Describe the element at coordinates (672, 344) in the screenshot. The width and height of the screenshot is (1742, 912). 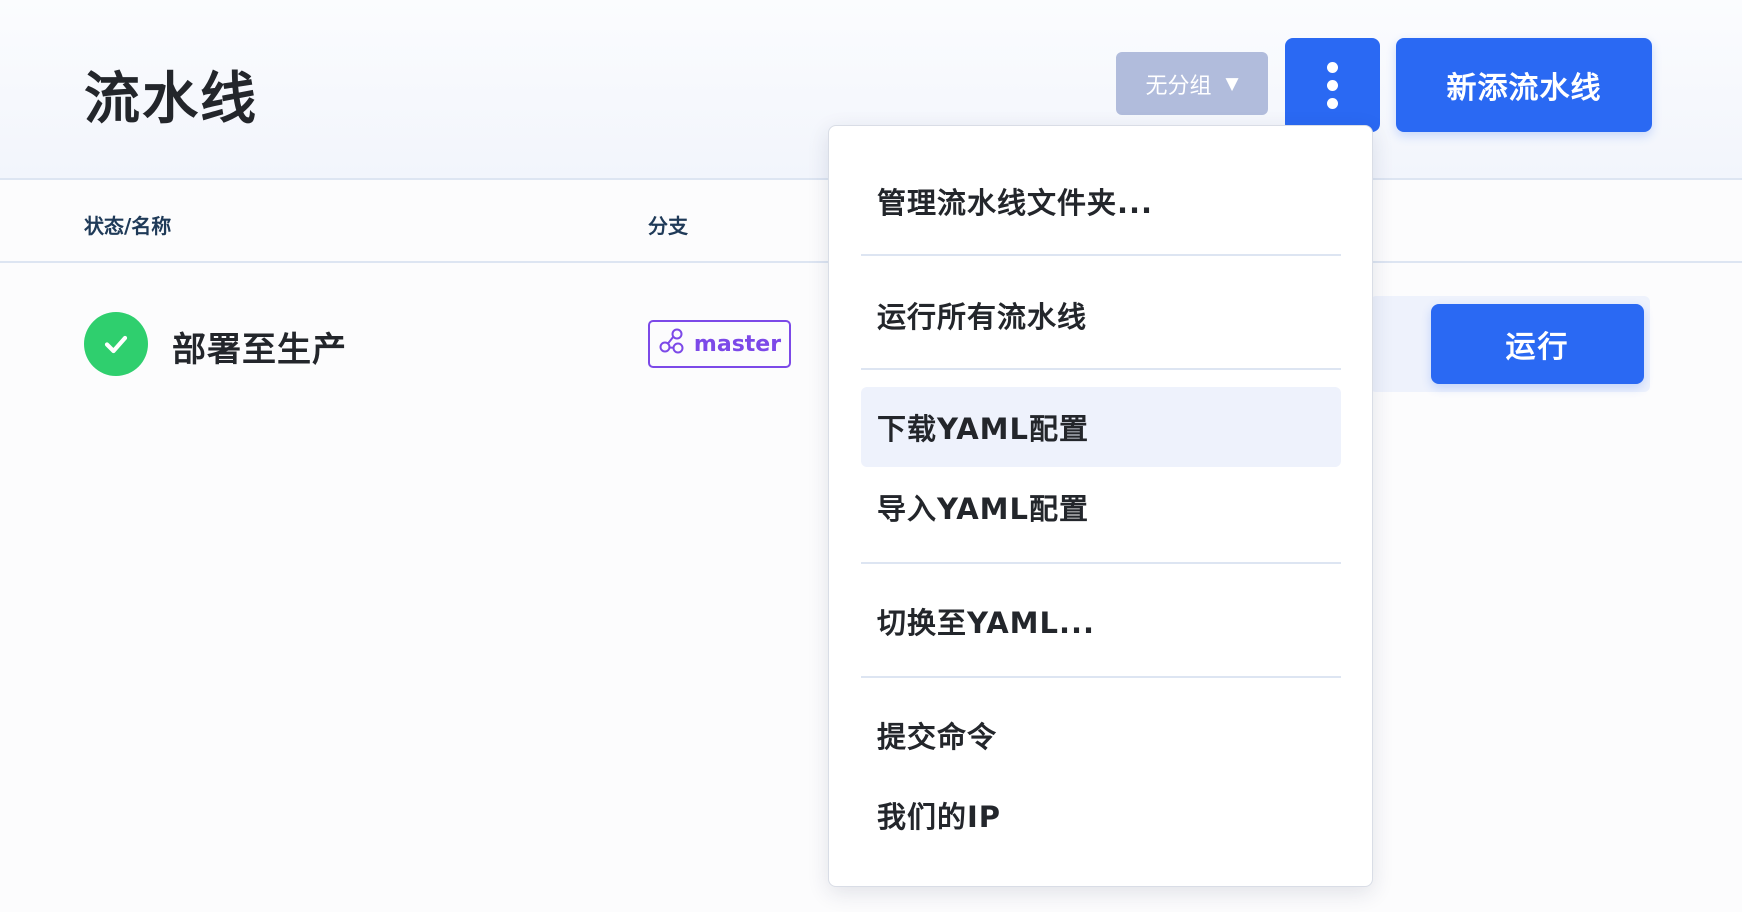
I see `git-branch-icon` at that location.